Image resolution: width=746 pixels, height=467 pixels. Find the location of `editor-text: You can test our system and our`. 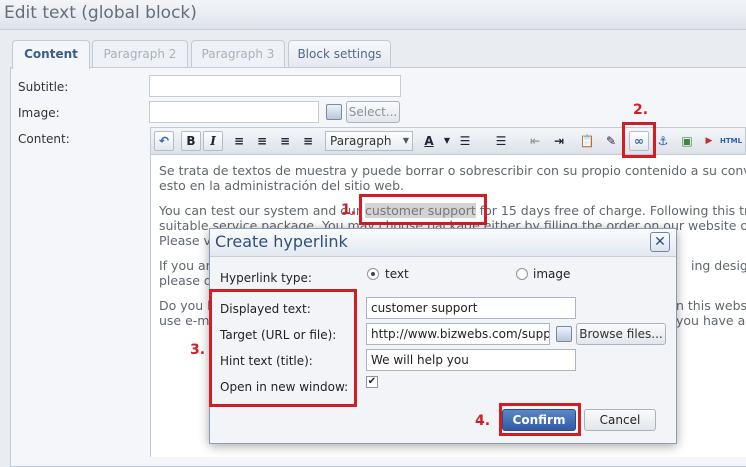

editor-text: You can test our system and our is located at coordinates (262, 210).